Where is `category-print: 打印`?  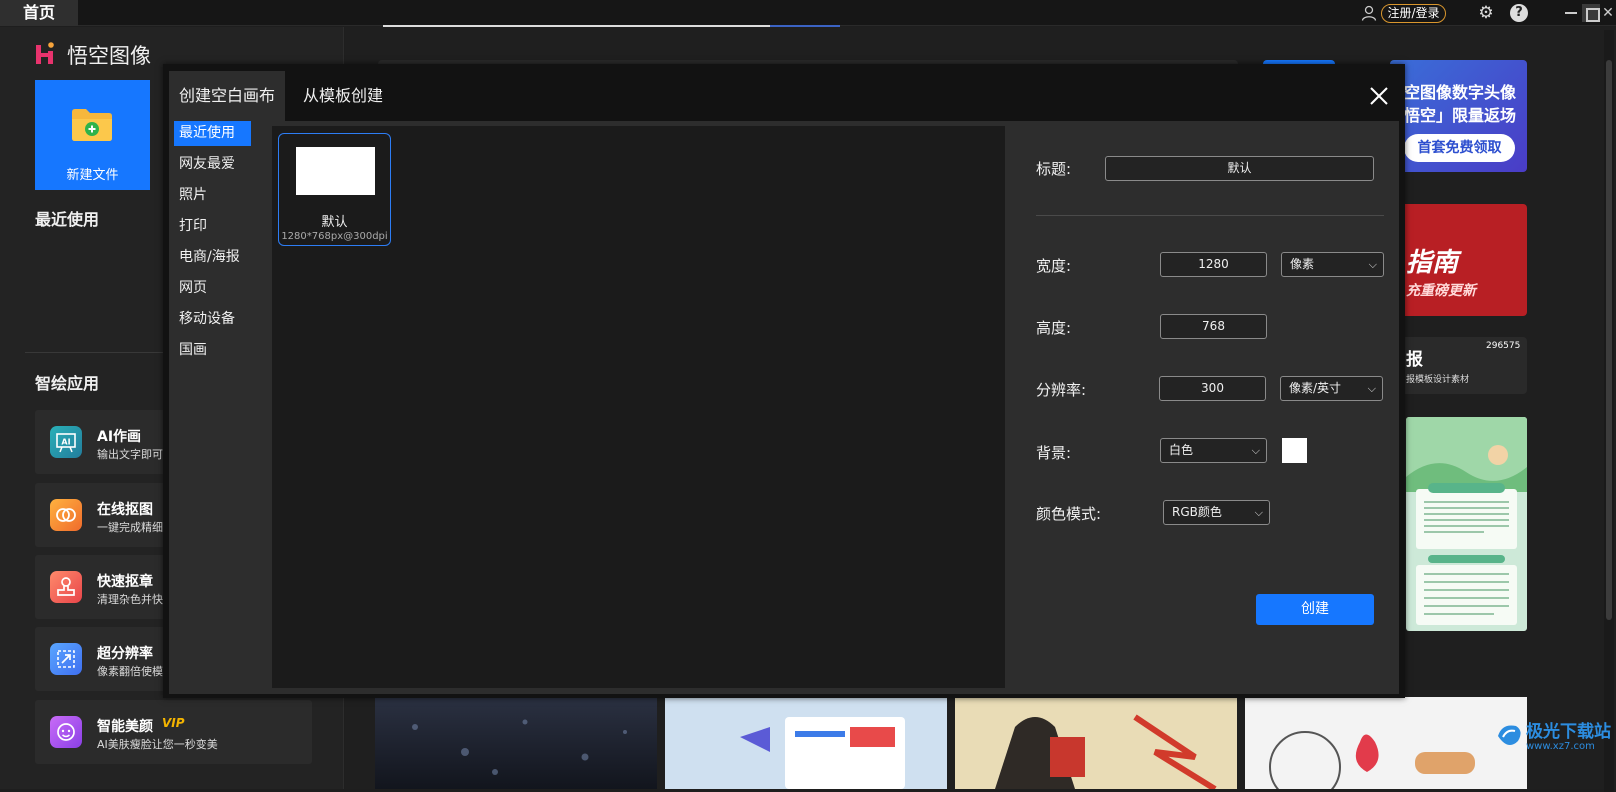
category-print: 打印 is located at coordinates (212, 226).